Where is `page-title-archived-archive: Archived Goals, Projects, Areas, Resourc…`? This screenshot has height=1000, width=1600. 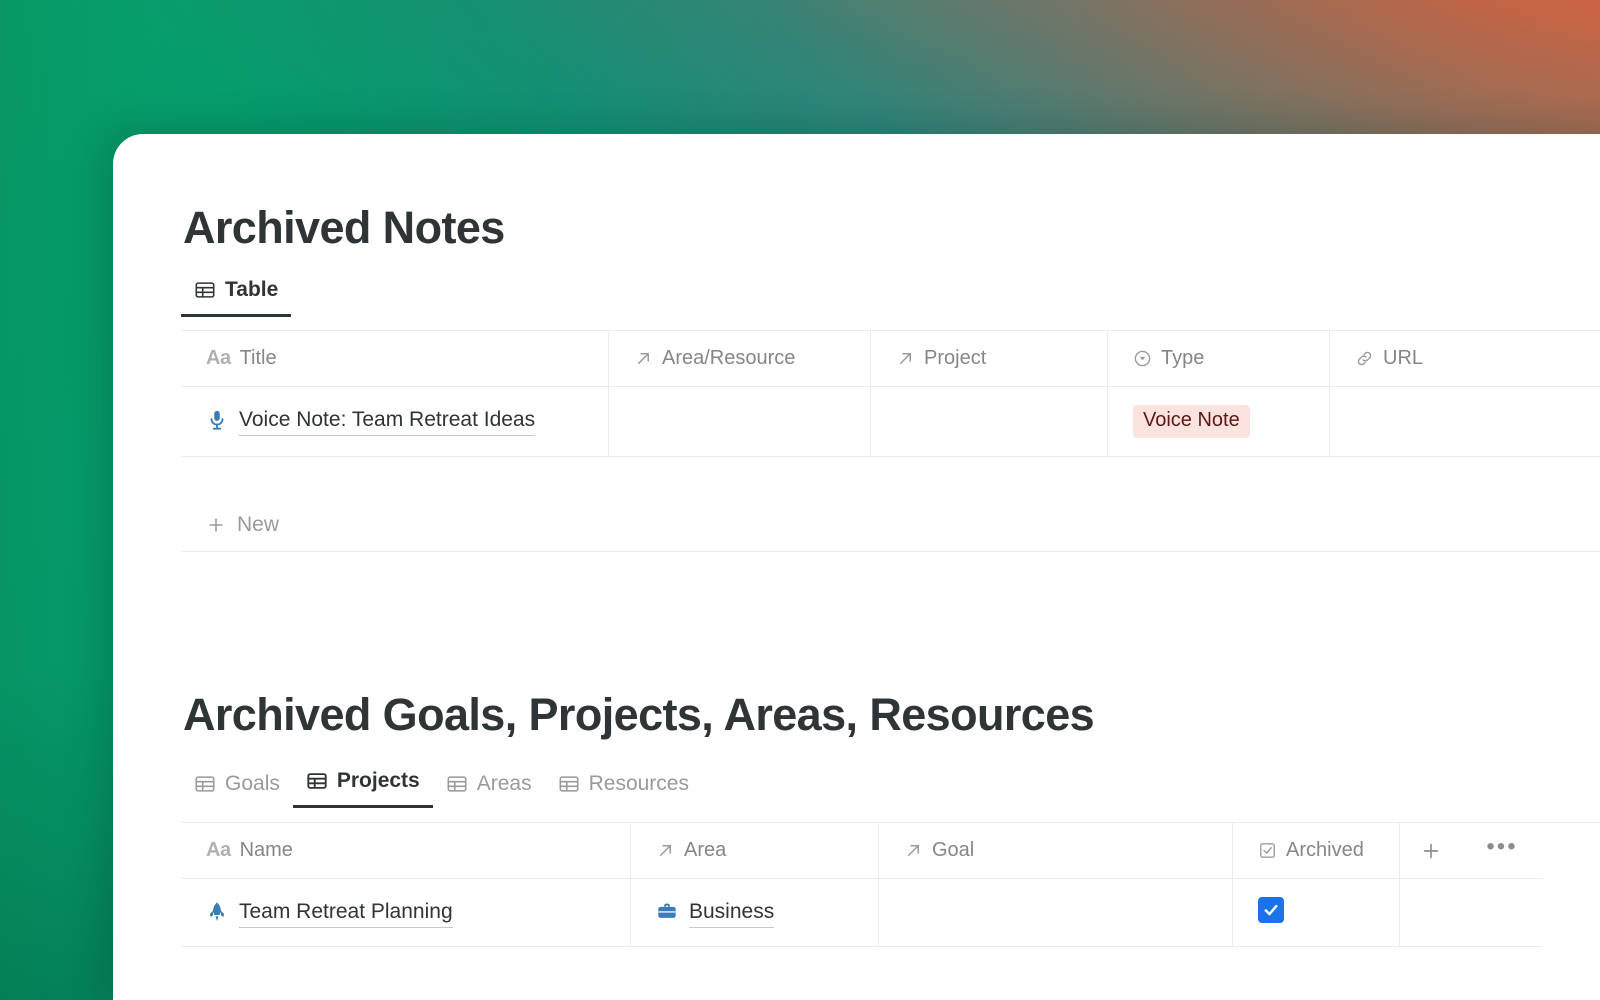 page-title-archived-archive: Archived Goals, Projects, Areas, Resourc… is located at coordinates (639, 714).